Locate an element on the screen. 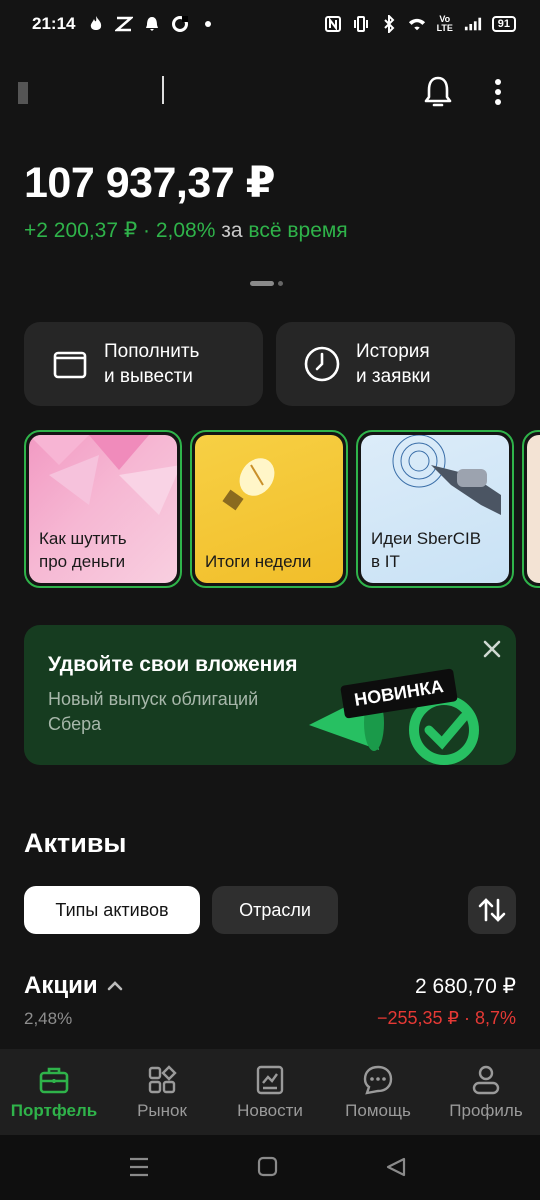 The image size is (540, 1200). back-icon is located at coordinates (396, 1167).